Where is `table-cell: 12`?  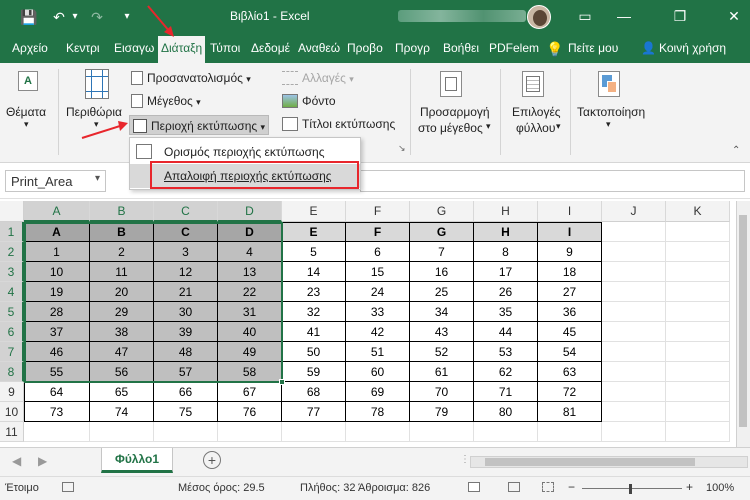
table-cell: 12 is located at coordinates (186, 272).